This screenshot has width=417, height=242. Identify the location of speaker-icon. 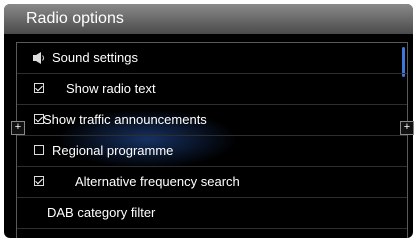
(38, 58).